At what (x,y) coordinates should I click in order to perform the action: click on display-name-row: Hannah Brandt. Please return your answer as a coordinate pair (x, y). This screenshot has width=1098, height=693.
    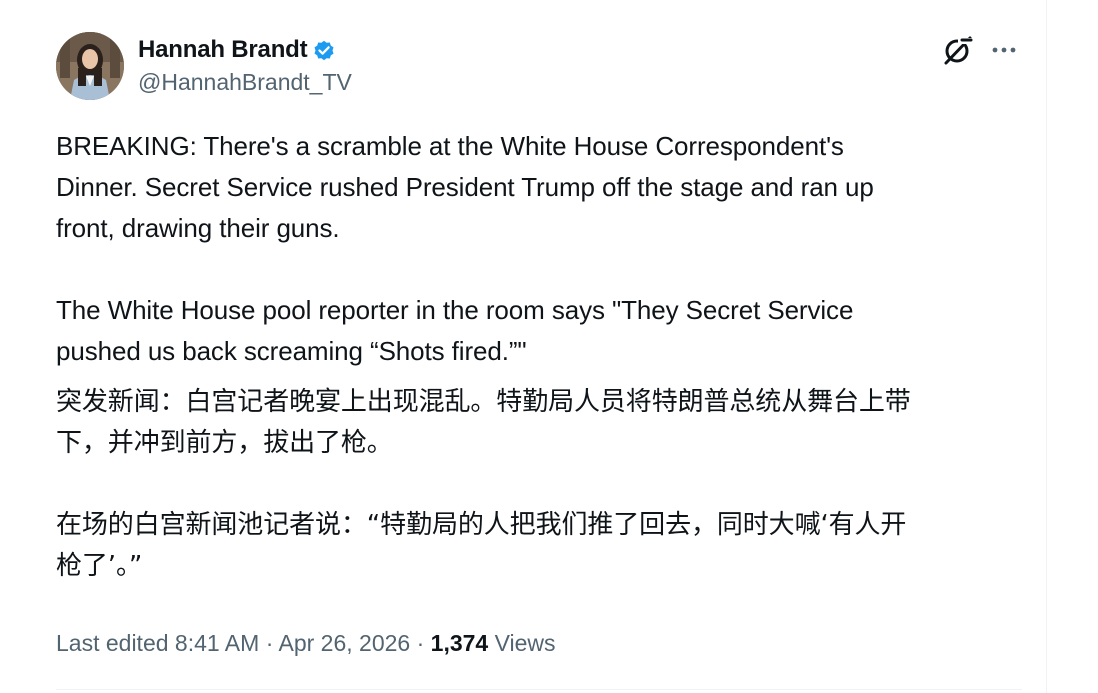
    Looking at the image, I should click on (245, 50).